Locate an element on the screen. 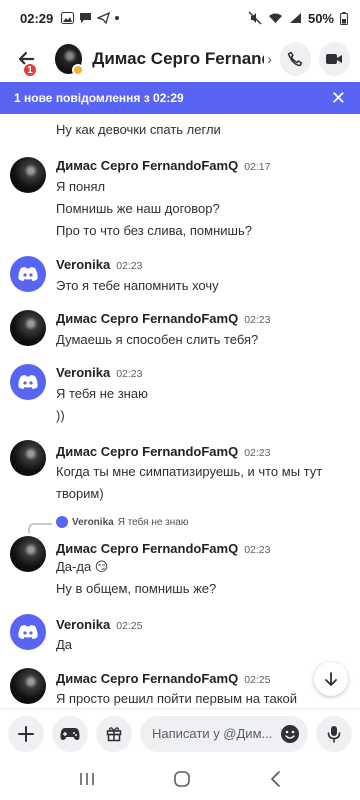  scroll-to-bottom-button is located at coordinates (331, 679).